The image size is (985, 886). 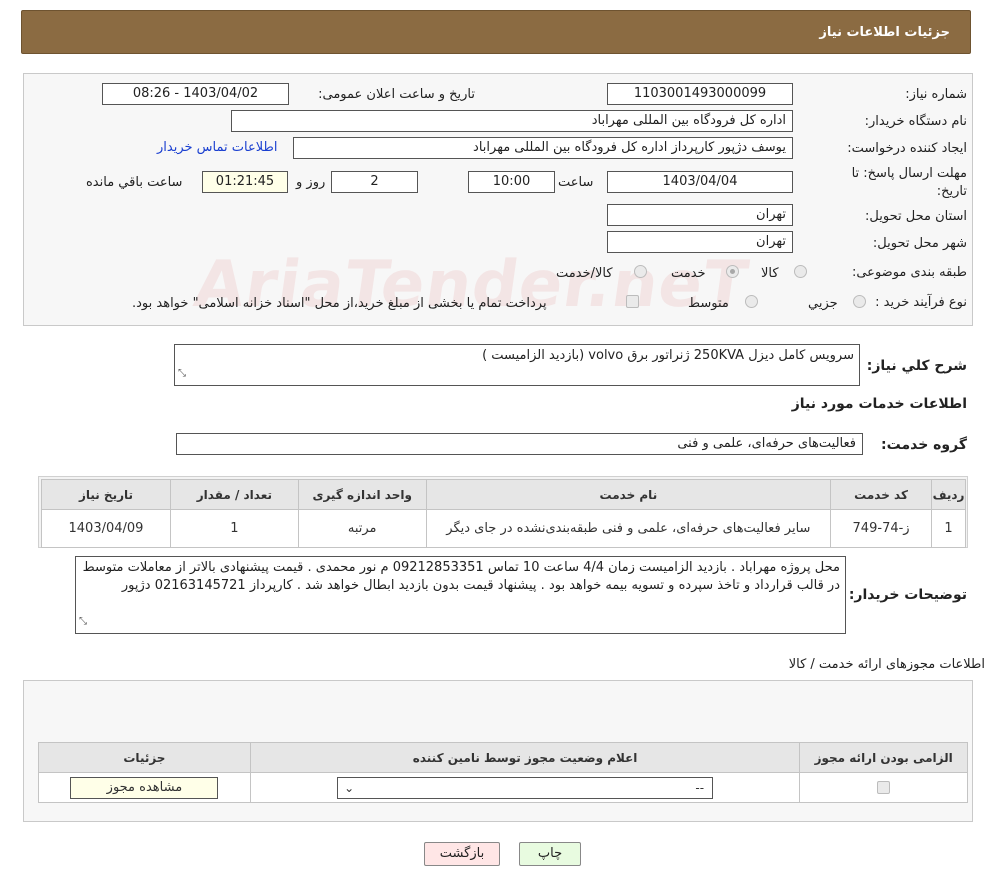 What do you see at coordinates (362, 528) in the screenshot?
I see `cell-unit: مرتبه` at bounding box center [362, 528].